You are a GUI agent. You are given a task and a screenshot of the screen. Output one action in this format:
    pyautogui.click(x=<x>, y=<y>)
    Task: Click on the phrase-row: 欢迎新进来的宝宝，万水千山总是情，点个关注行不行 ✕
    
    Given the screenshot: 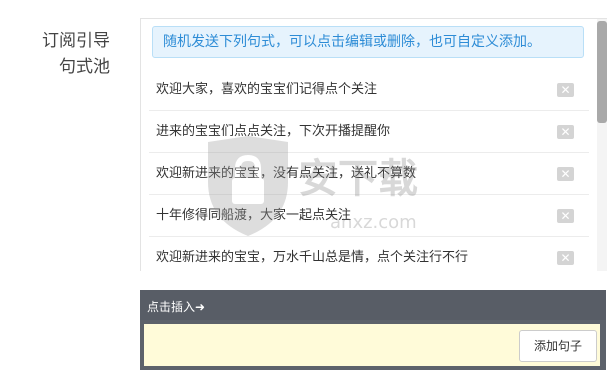 What is the action you would take?
    pyautogui.click(x=369, y=254)
    